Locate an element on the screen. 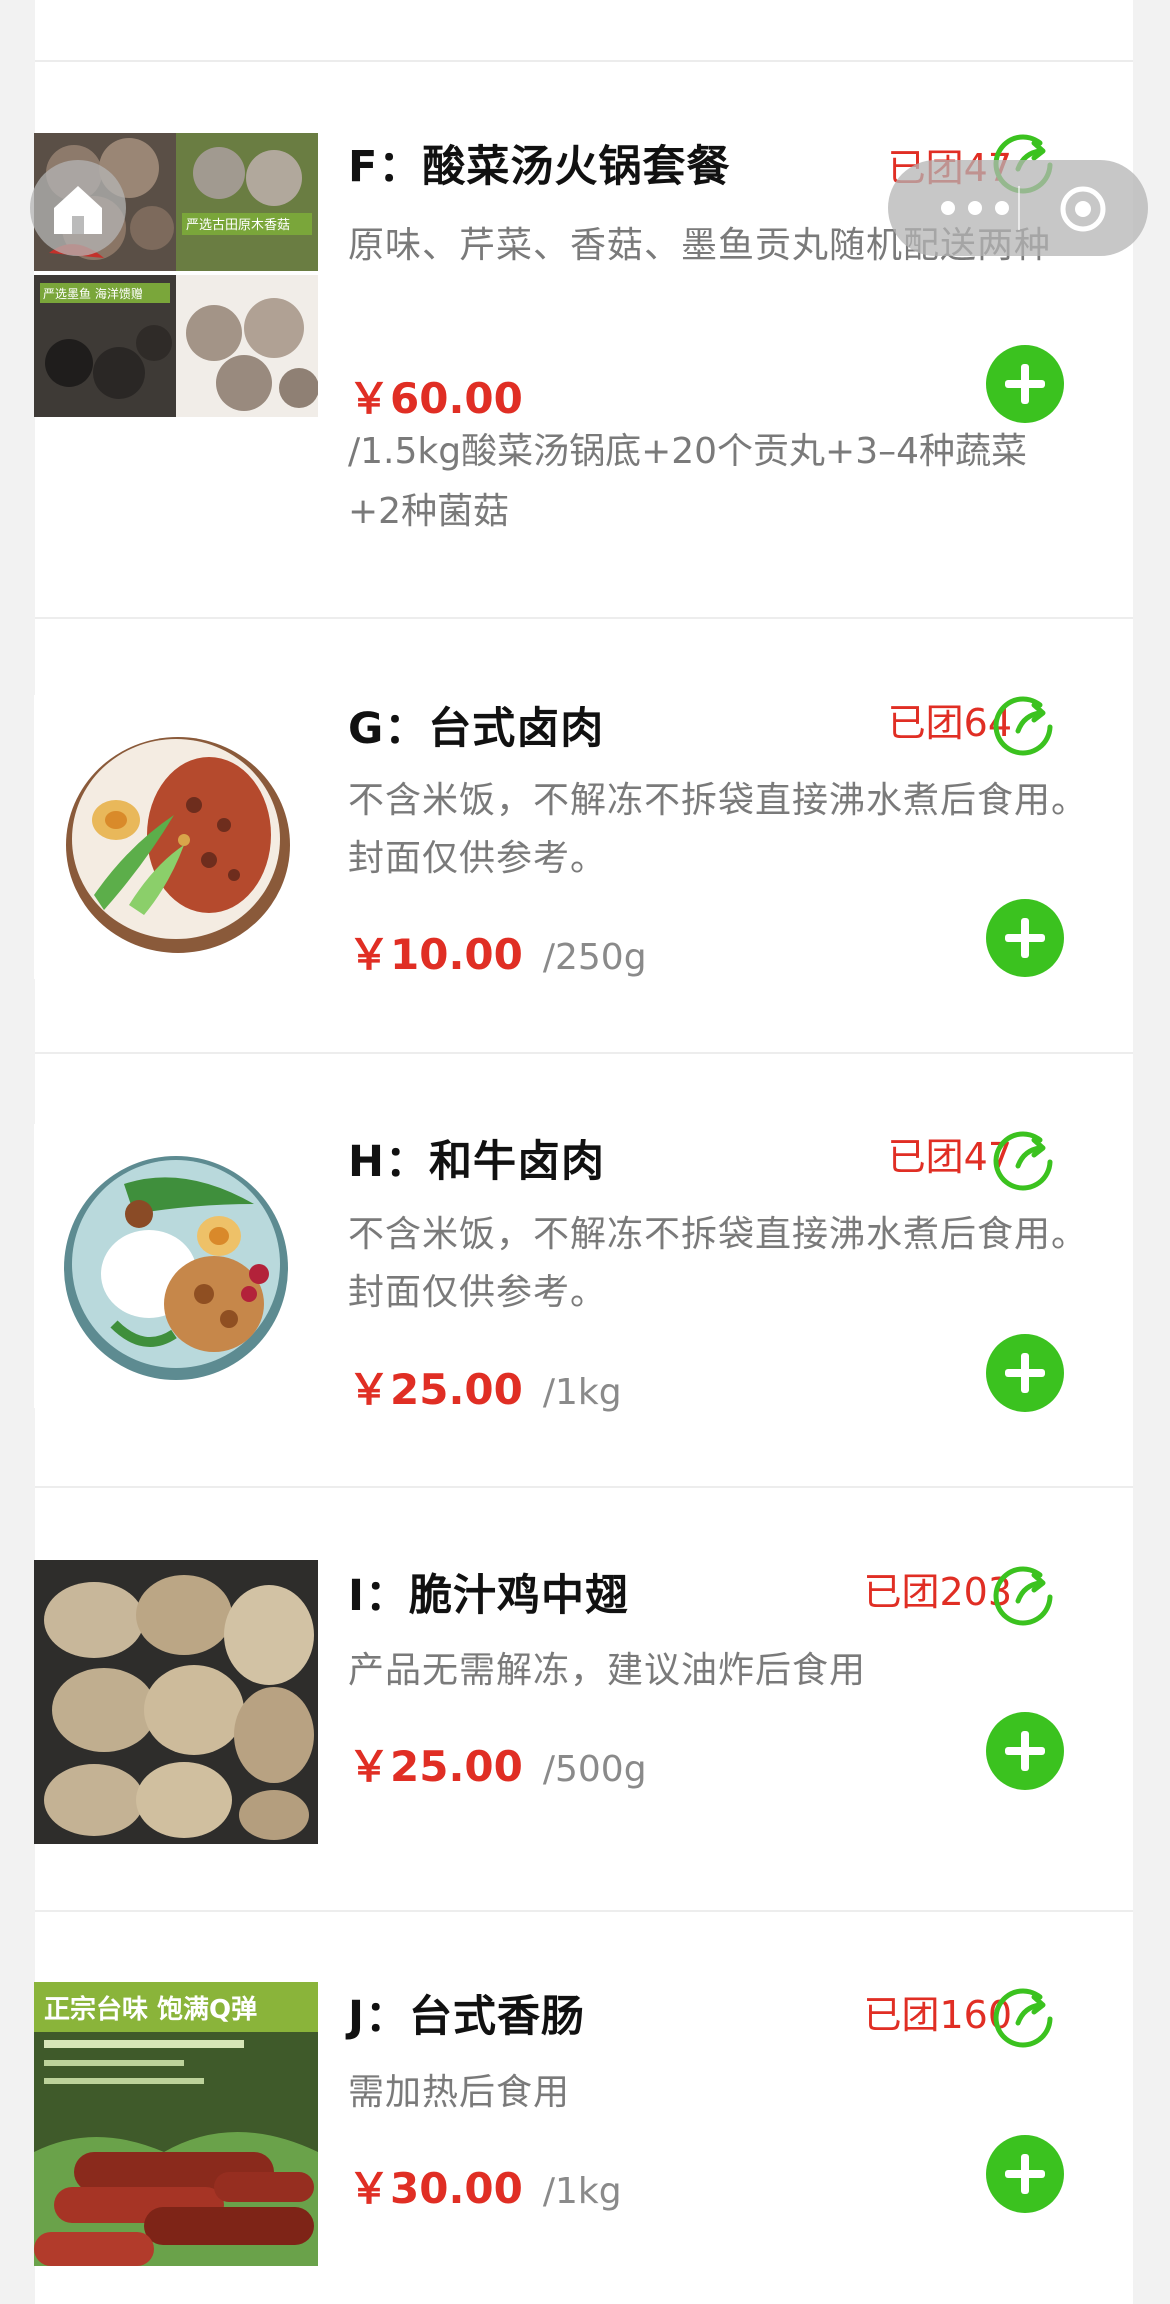 The width and height of the screenshot is (1170, 2304). price-row: ￥30.00/1kg is located at coordinates (485, 2185).